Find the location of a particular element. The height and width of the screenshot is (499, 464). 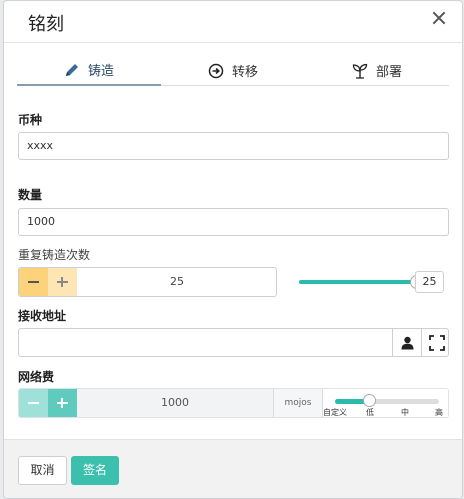

fee-input: 1000 is located at coordinates (175, 403).